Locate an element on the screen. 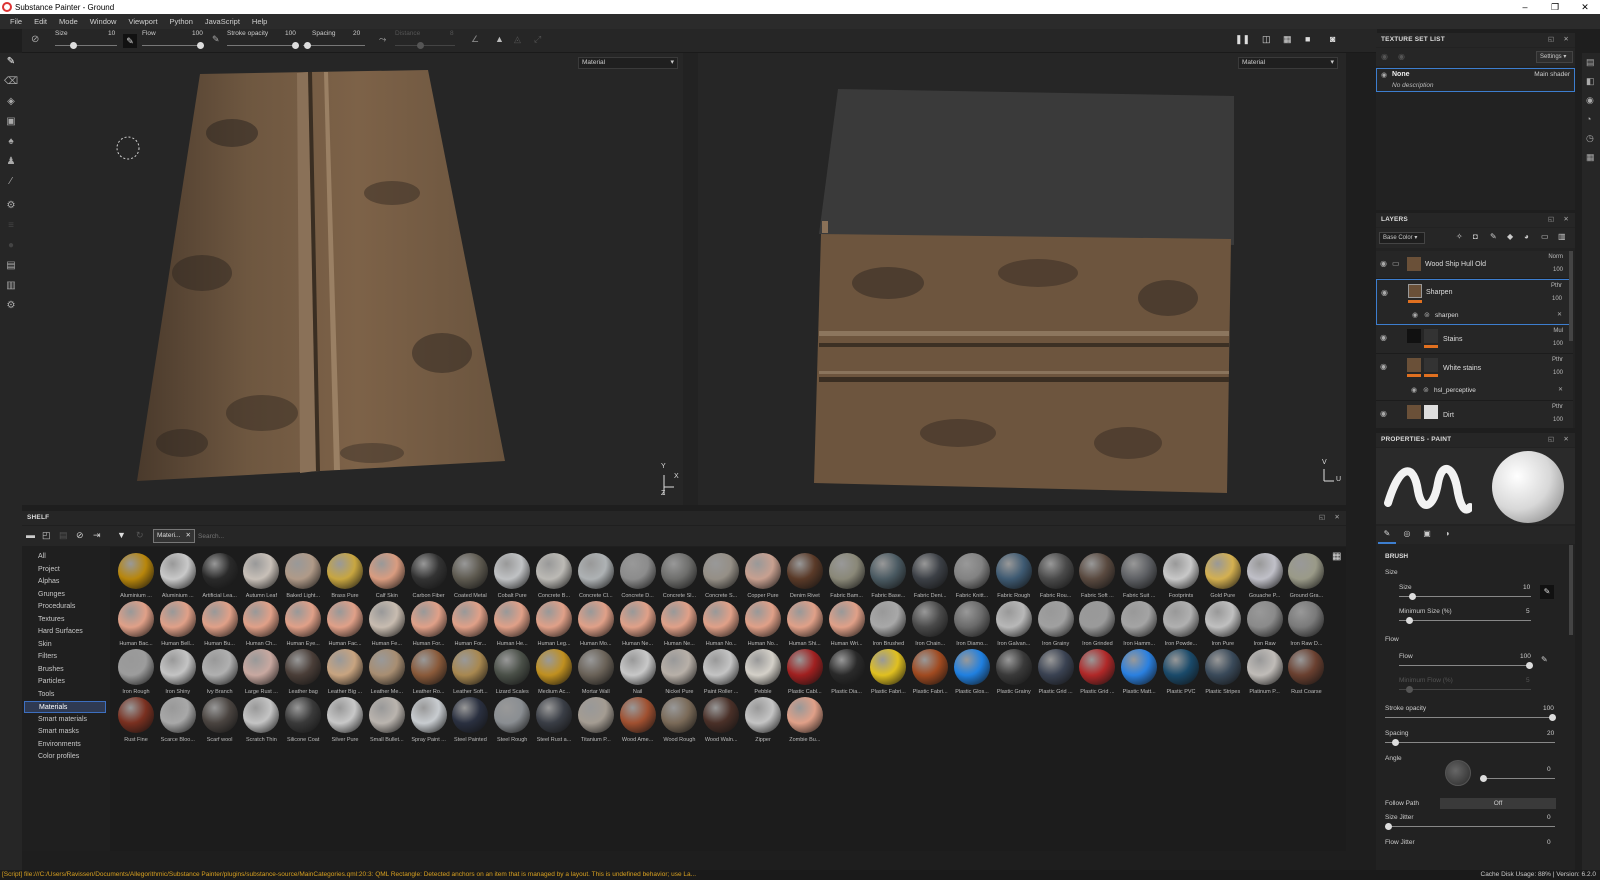 Image resolution: width=1600 pixels, height=880 pixels. material-thumbnail: Iron Brushed is located at coordinates (888, 625).